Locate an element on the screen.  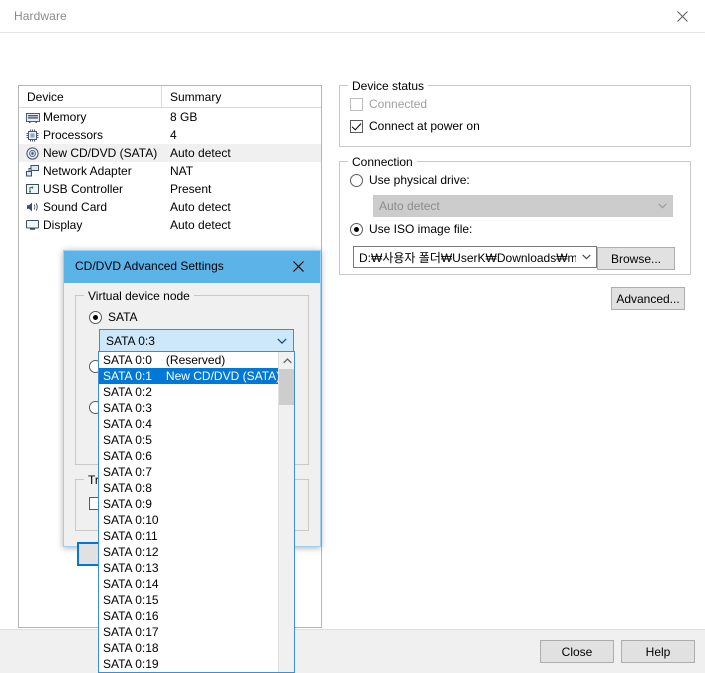
dropdown-option: SATA 0:12 is located at coordinates (189, 552).